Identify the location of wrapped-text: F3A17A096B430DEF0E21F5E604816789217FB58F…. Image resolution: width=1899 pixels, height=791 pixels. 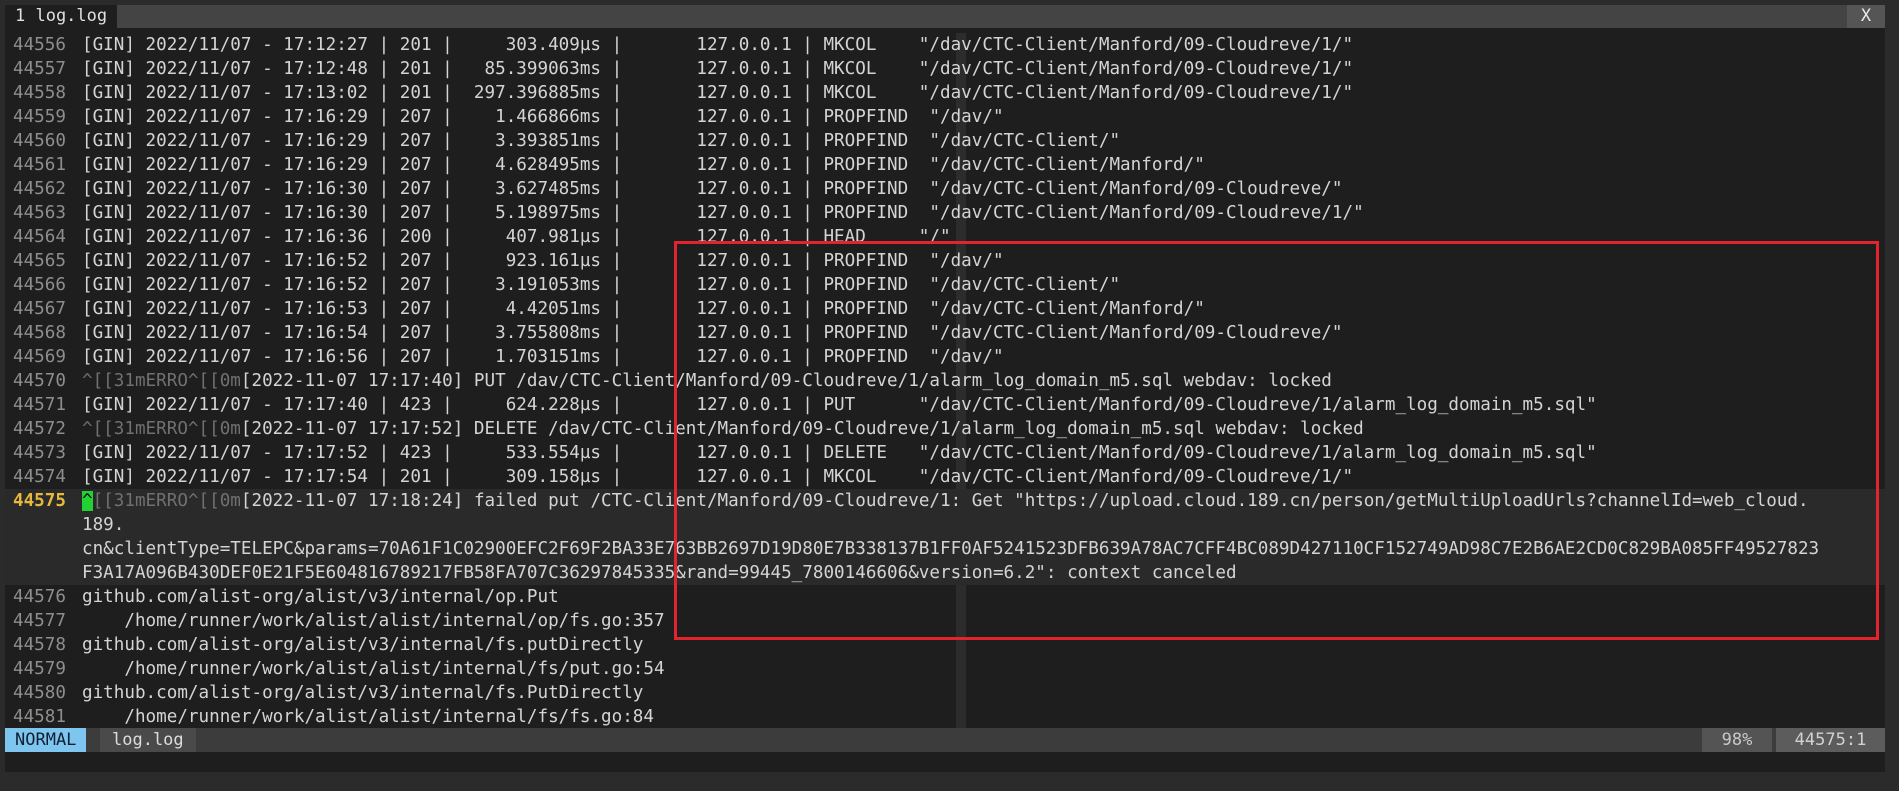
(659, 573).